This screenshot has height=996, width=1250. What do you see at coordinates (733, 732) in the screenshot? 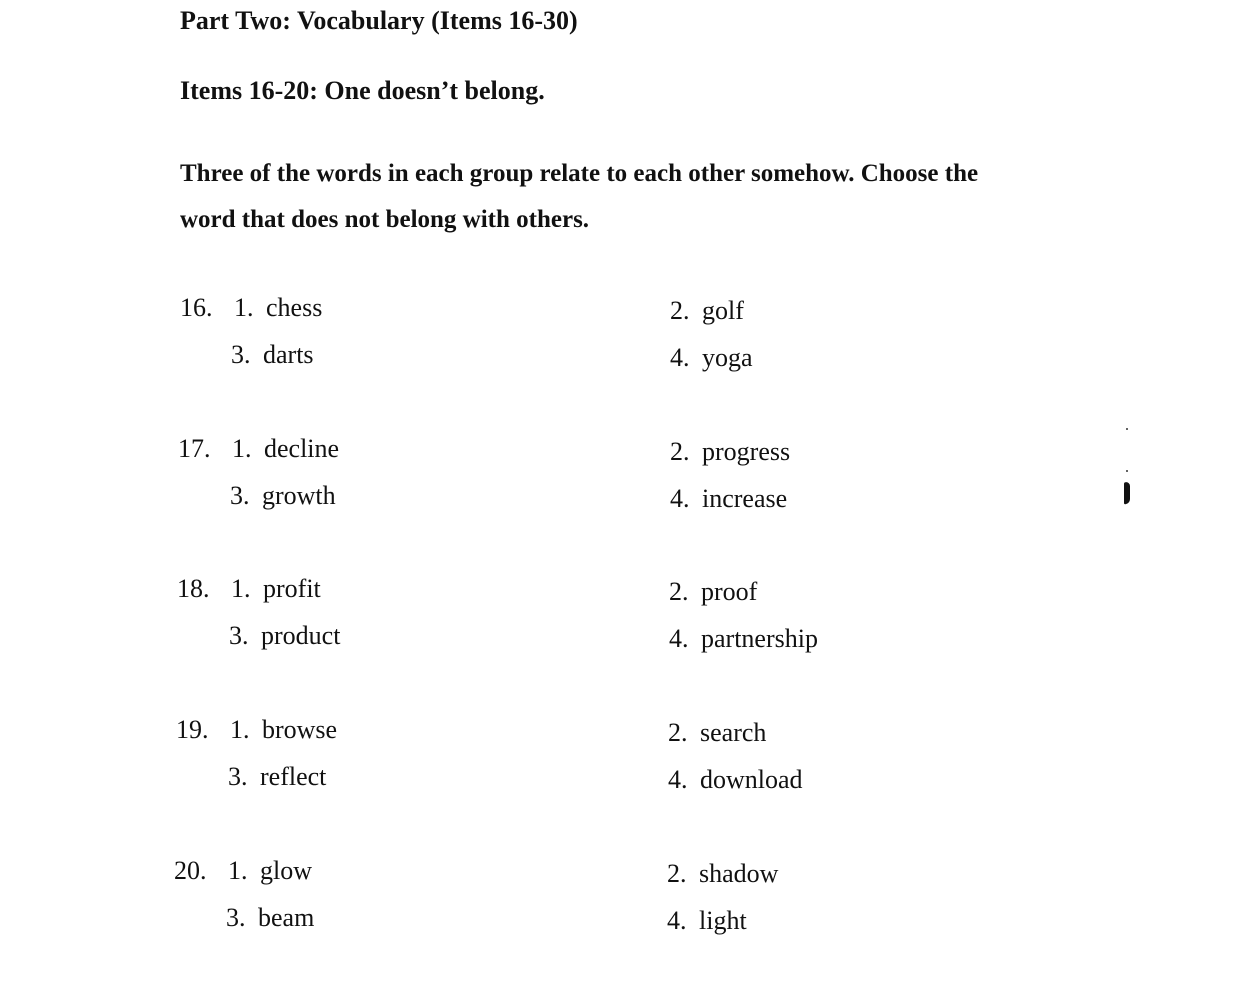
I see `option-word: search` at bounding box center [733, 732].